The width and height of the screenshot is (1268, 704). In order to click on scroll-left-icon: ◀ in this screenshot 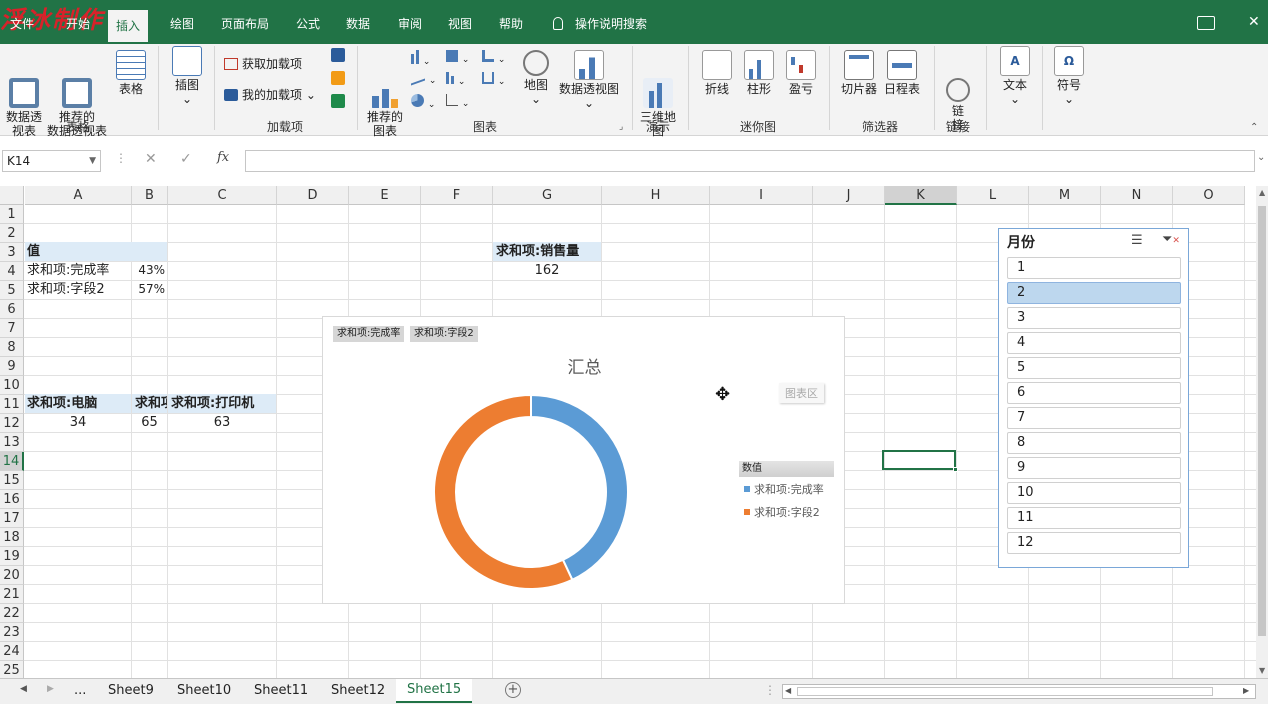, I will do `click(788, 690)`.